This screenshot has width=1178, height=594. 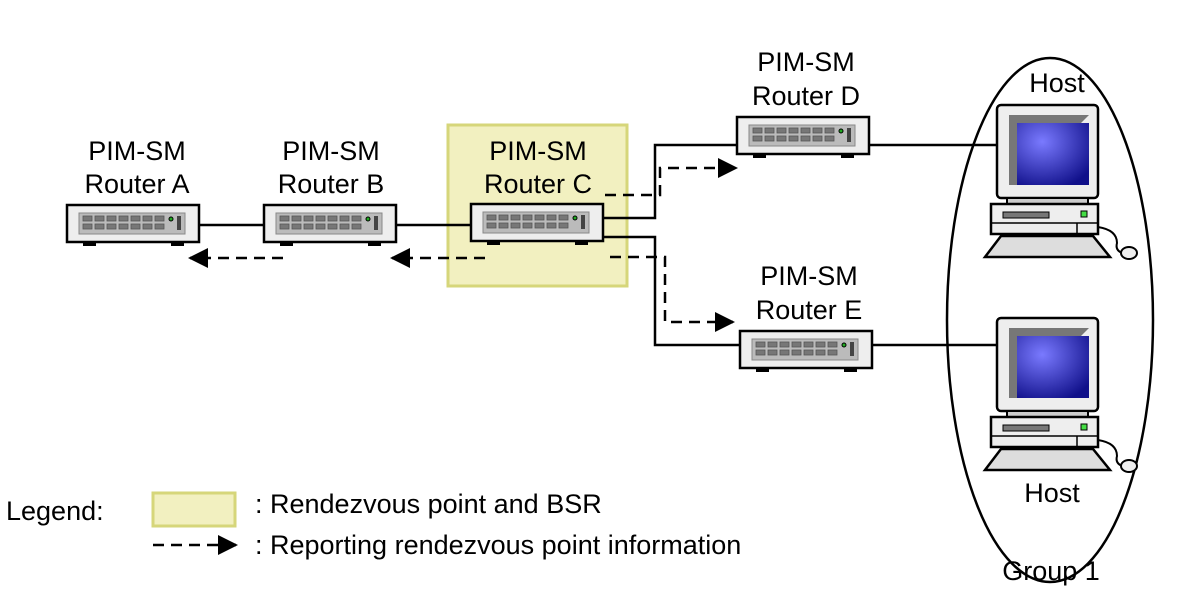 What do you see at coordinates (194, 509) in the screenshot?
I see `legend-rp-swatch` at bounding box center [194, 509].